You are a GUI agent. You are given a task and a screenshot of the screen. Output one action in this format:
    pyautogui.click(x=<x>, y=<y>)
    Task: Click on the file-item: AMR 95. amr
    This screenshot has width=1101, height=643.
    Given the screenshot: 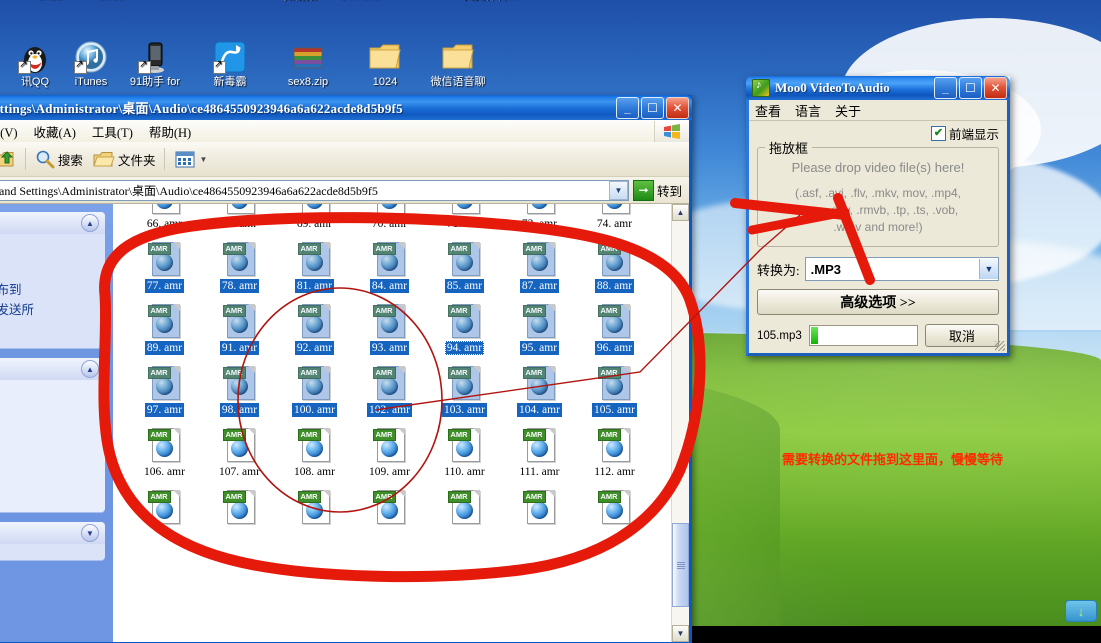 What is the action you would take?
    pyautogui.click(x=539, y=325)
    